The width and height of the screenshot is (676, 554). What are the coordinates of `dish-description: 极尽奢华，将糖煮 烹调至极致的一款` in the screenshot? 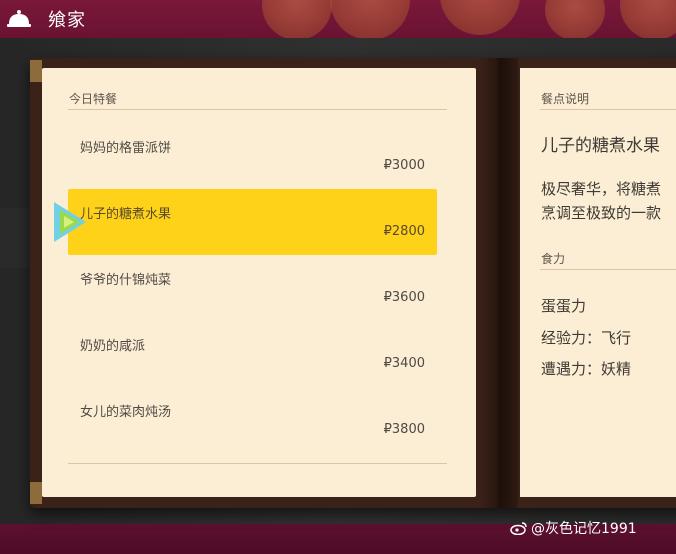 It's located at (601, 201).